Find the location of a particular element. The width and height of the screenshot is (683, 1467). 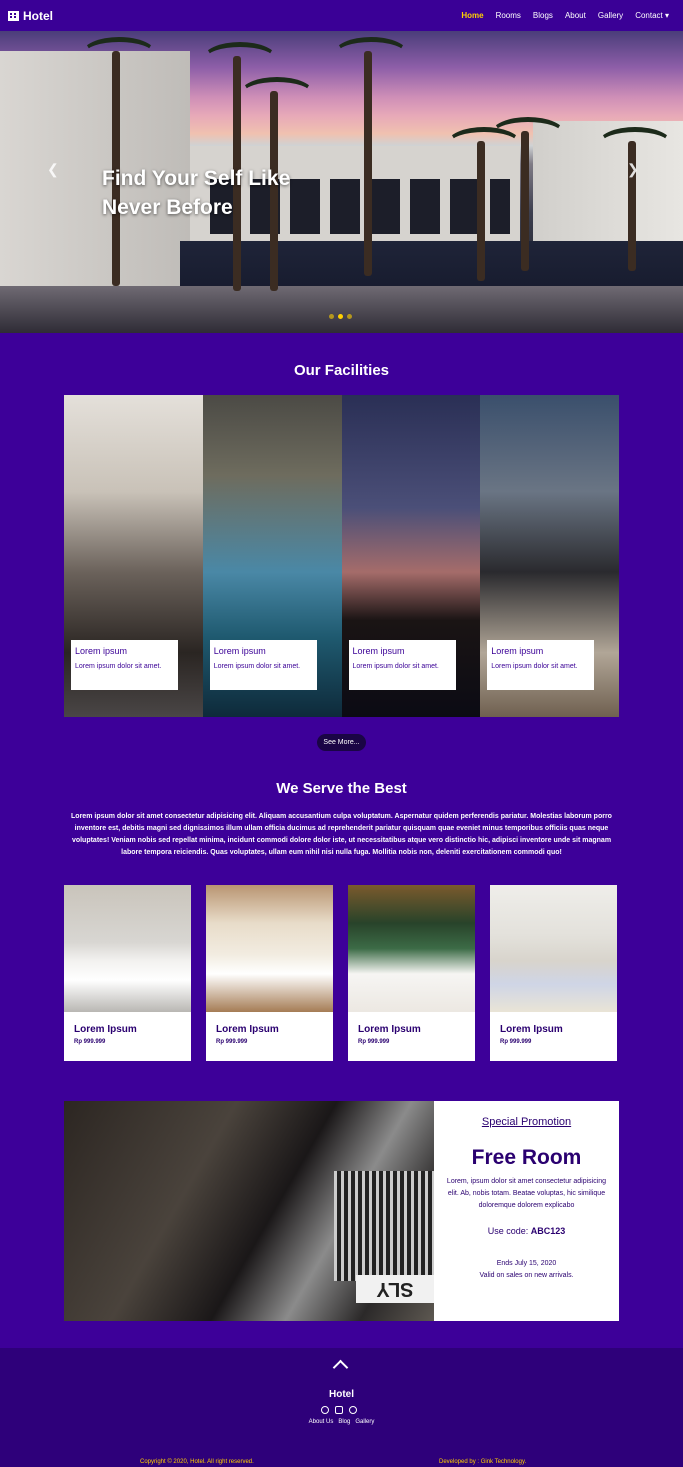

footer-link-gallery: Gallery is located at coordinates (364, 1422).